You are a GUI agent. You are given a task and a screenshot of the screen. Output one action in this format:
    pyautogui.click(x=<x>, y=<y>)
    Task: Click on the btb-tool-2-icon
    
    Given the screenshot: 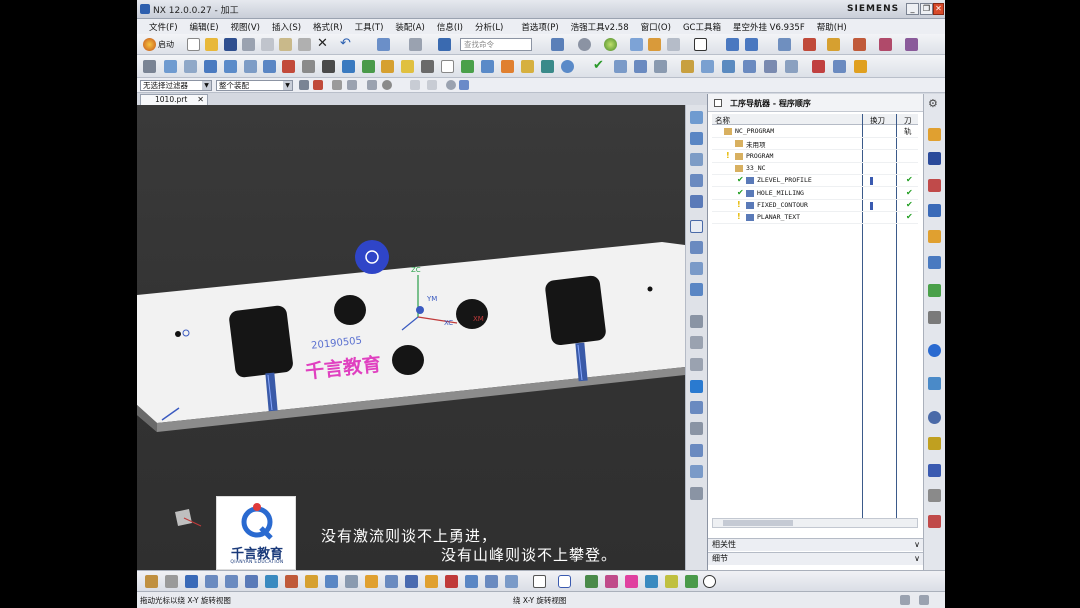 What is the action you would take?
    pyautogui.click(x=171, y=581)
    